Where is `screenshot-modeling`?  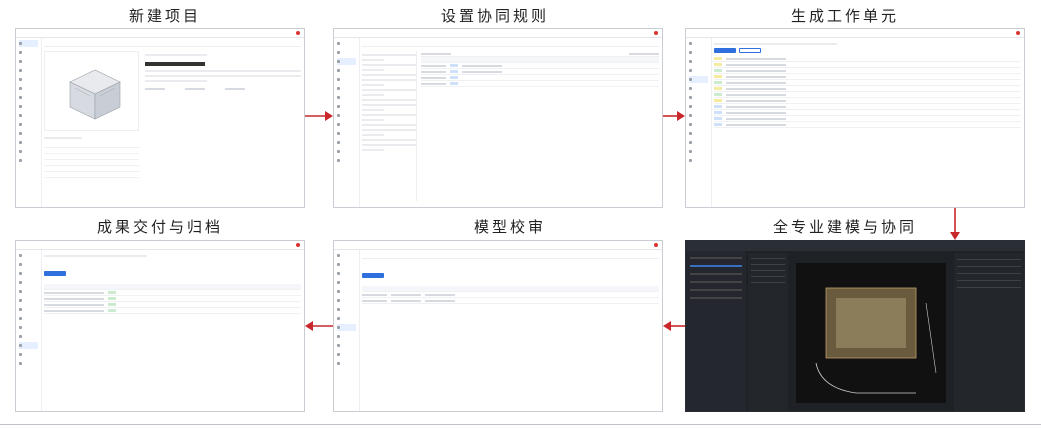 screenshot-modeling is located at coordinates (855, 326).